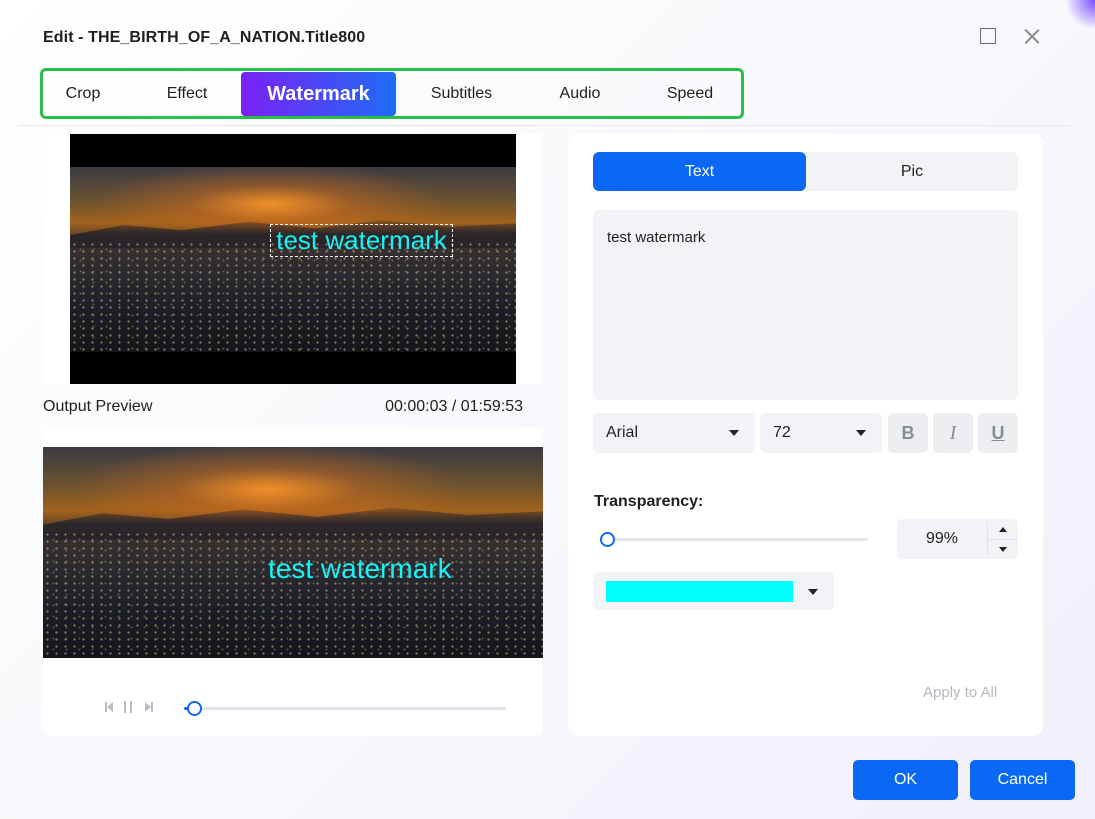 The width and height of the screenshot is (1095, 819). Describe the element at coordinates (128, 707) in the screenshot. I see `pause-icon` at that location.